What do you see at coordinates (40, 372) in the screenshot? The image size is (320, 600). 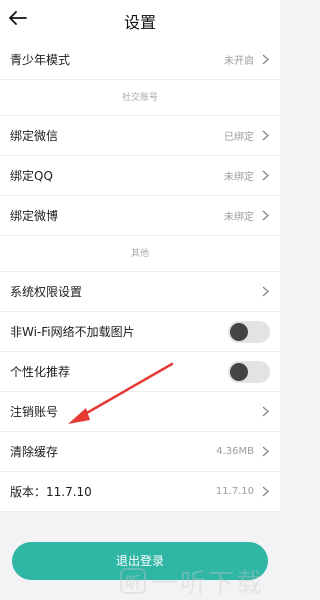 I see `setting-label: 个性化推荐` at bounding box center [40, 372].